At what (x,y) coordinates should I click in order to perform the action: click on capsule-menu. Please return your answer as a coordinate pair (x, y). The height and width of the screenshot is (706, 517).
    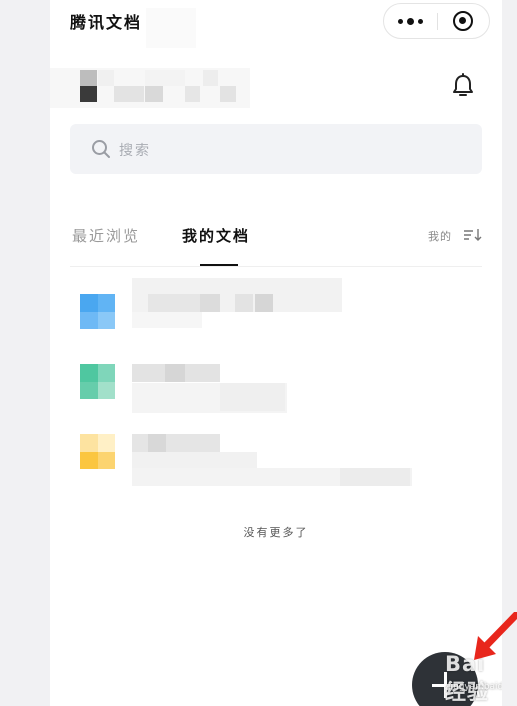
    Looking at the image, I should click on (436, 21).